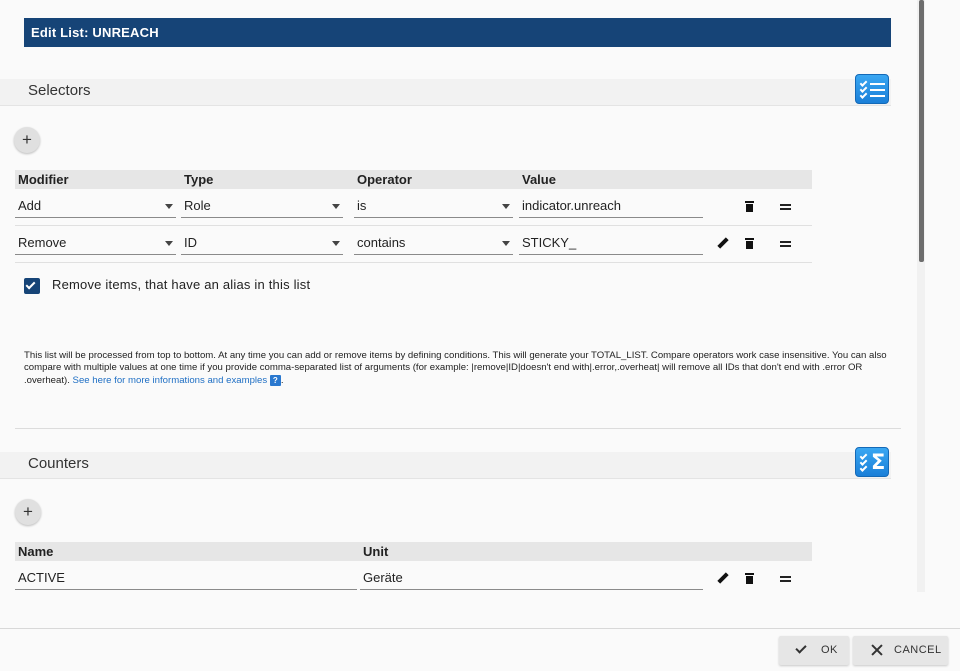 This screenshot has width=960, height=671. I want to click on dialog-title: Edit List: UNREACH, so click(457, 32).